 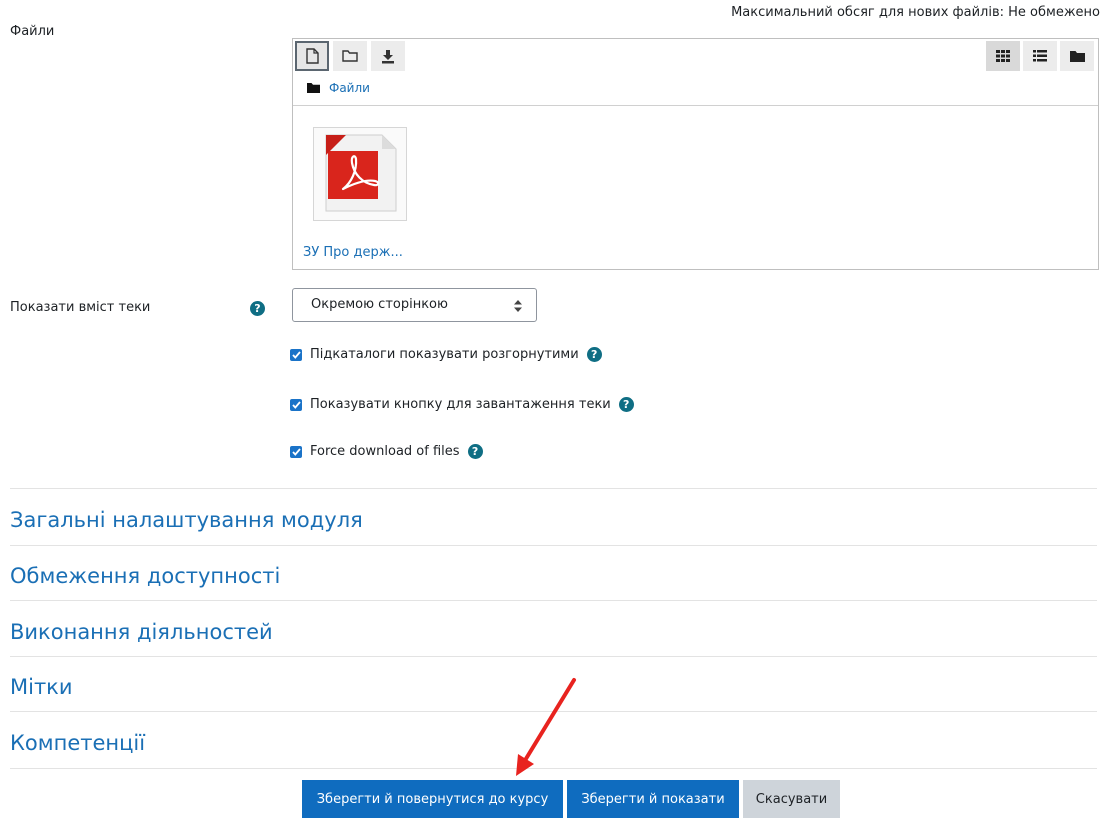 I want to click on cancel-button: Скасувати, so click(x=791, y=799).